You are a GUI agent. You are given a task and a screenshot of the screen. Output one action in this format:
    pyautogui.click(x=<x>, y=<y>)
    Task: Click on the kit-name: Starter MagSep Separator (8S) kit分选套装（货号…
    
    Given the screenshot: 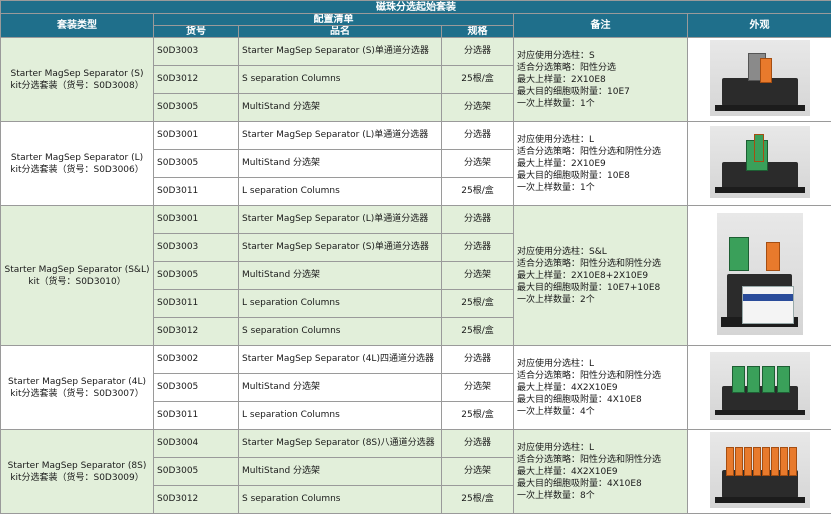 What is the action you would take?
    pyautogui.click(x=77, y=471)
    